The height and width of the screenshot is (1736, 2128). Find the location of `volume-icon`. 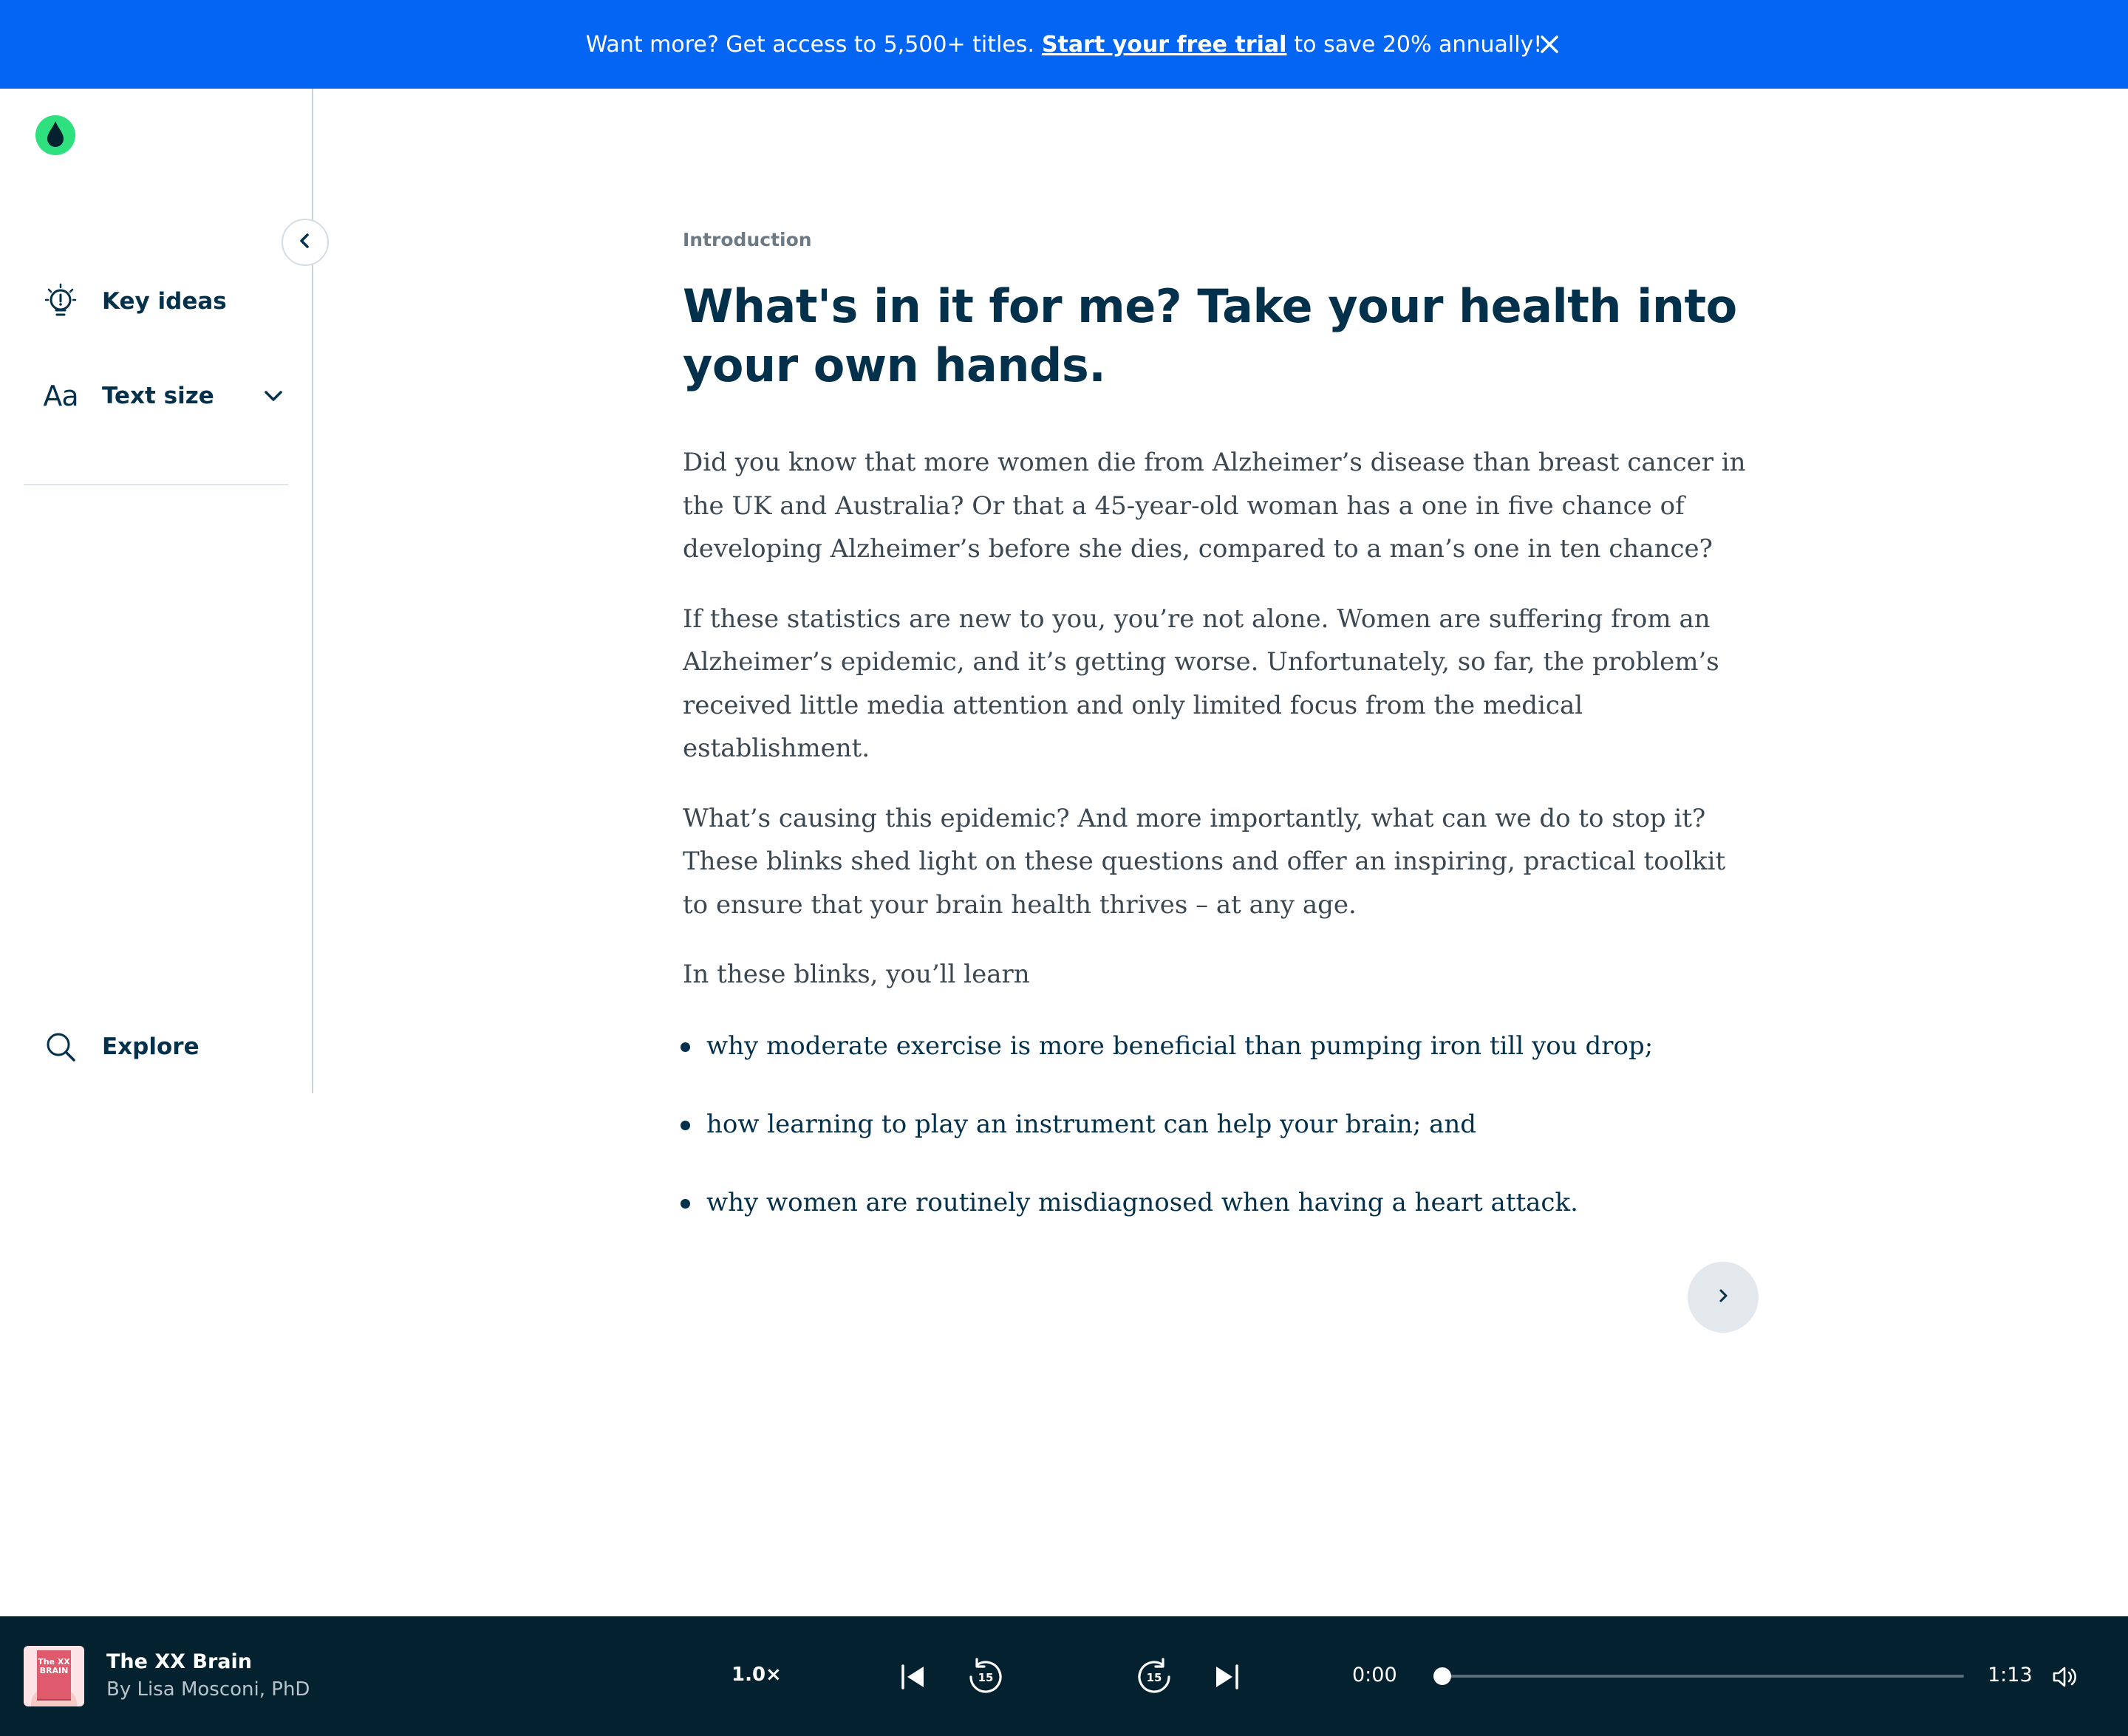

volume-icon is located at coordinates (2064, 1677).